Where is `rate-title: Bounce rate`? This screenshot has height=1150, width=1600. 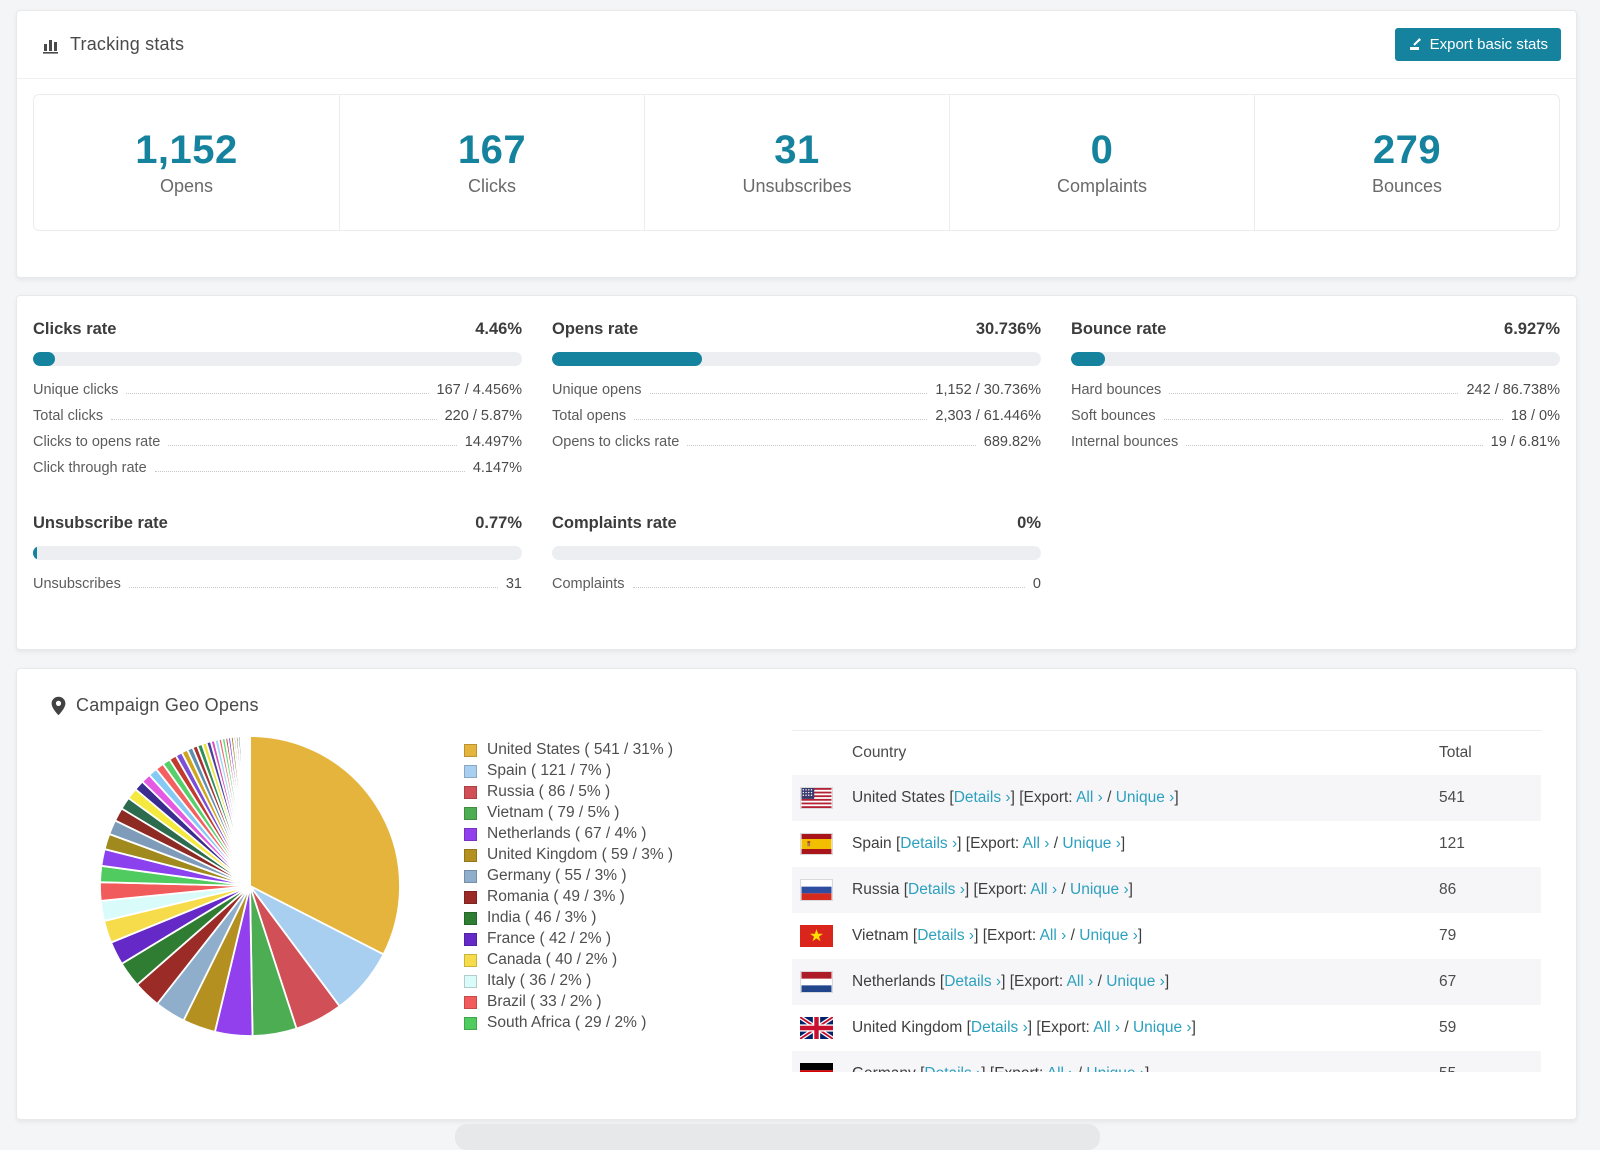 rate-title: Bounce rate is located at coordinates (1119, 329).